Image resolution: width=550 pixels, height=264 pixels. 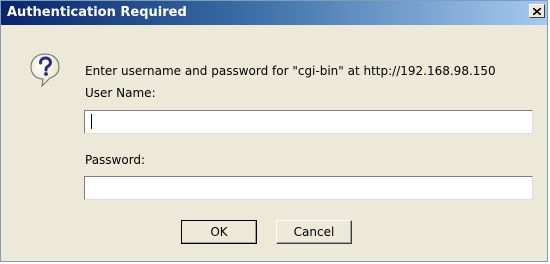 I want to click on password-label: Password:, so click(x=115, y=160).